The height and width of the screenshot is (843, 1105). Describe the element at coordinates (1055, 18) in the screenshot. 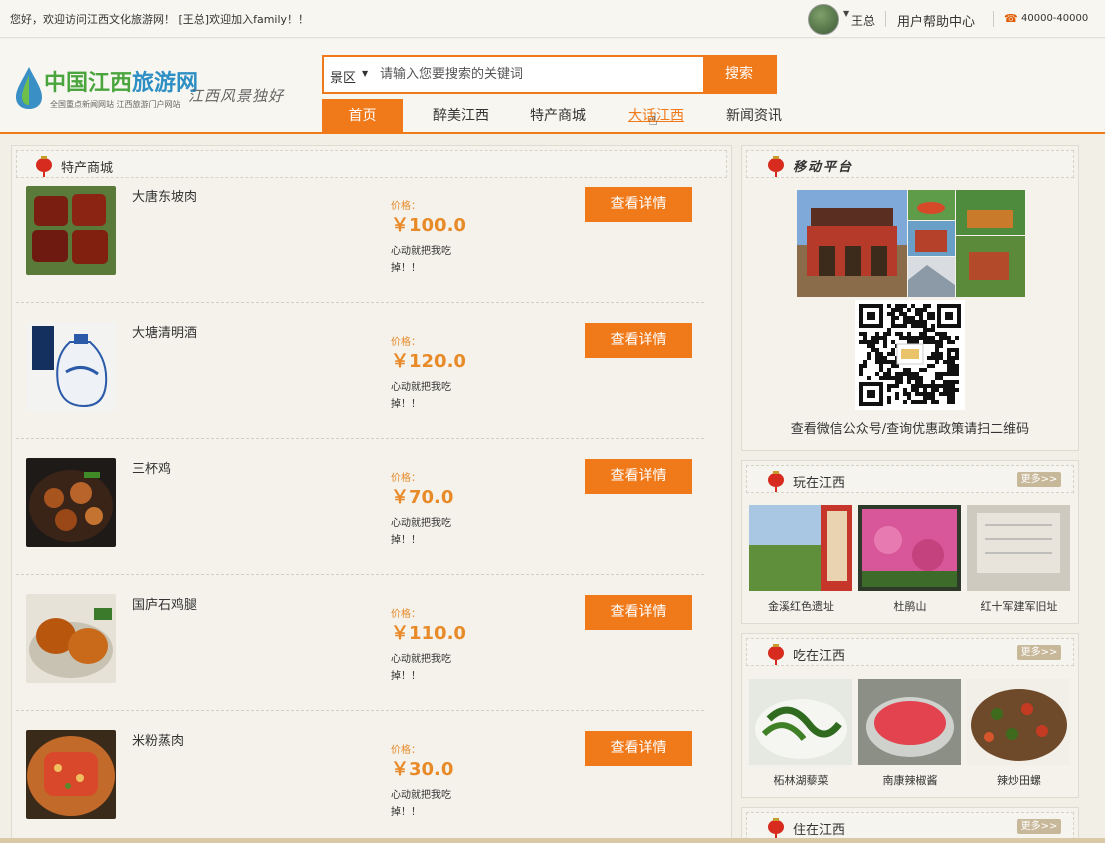

I see `phone-number: 40000-40000` at that location.